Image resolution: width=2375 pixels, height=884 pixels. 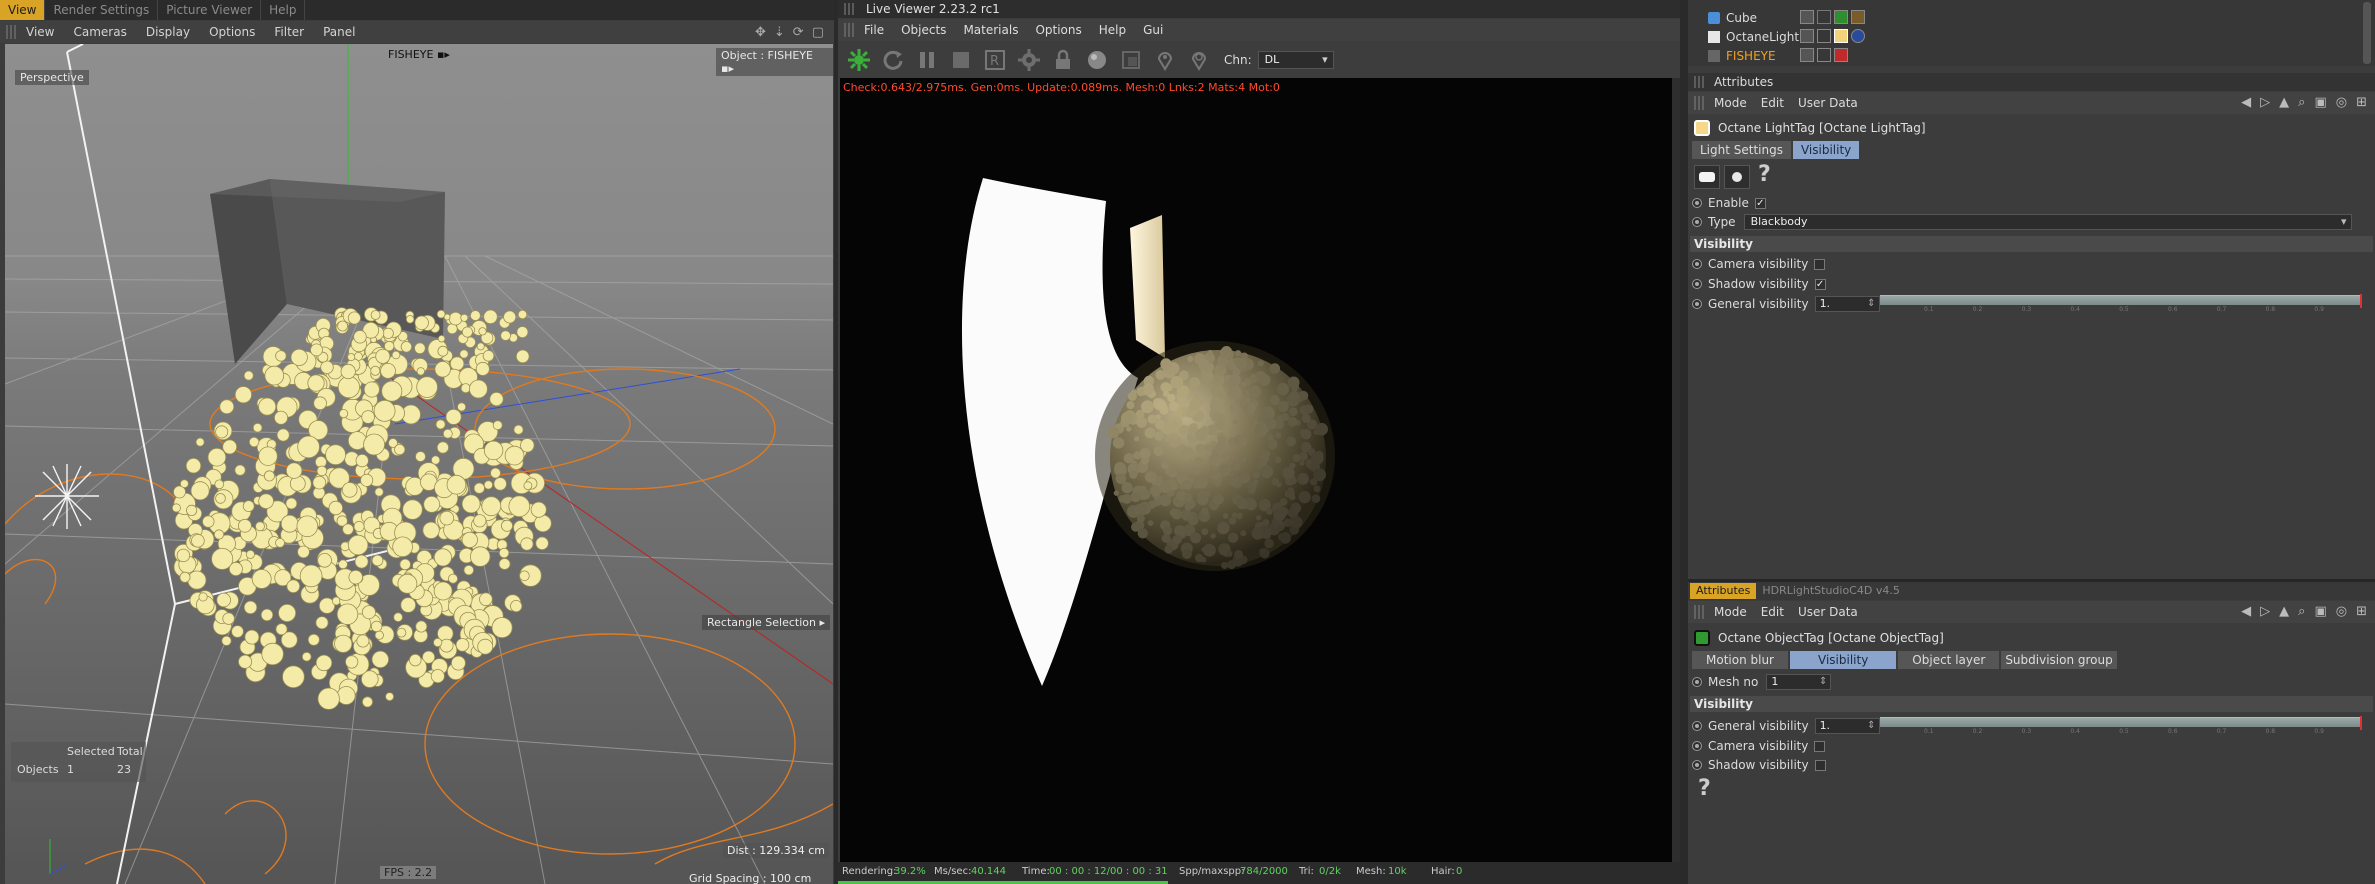 I want to click on send-scene-button, so click(x=859, y=60).